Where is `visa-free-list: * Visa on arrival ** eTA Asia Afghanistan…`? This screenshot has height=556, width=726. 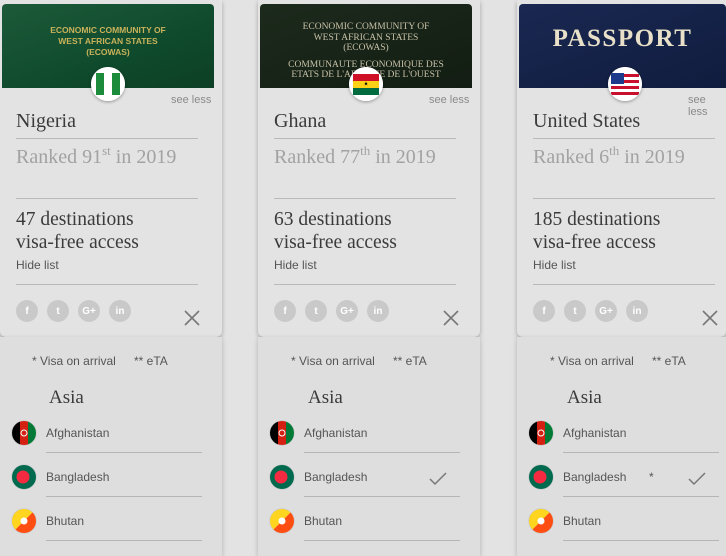 visa-free-list: * Visa on arrival ** eTA Asia Afghanistan… is located at coordinates (621, 446).